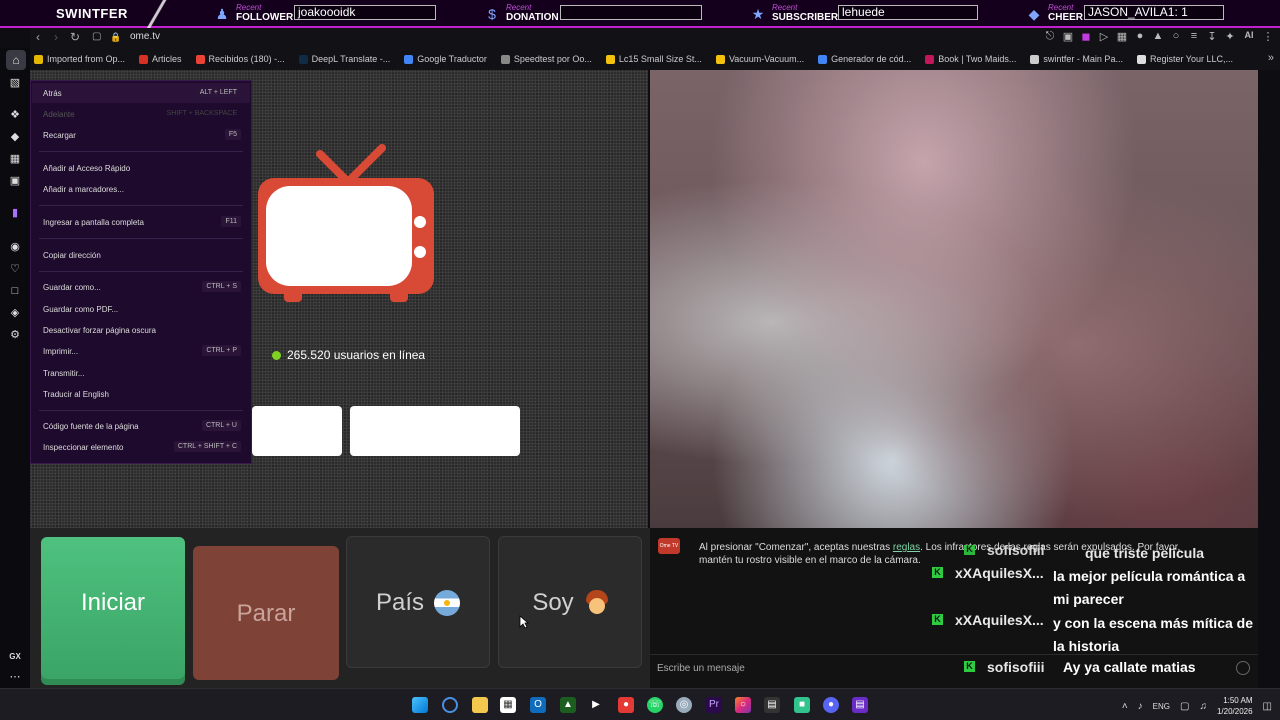  I want to click on page-edge, so click(1269, 379).